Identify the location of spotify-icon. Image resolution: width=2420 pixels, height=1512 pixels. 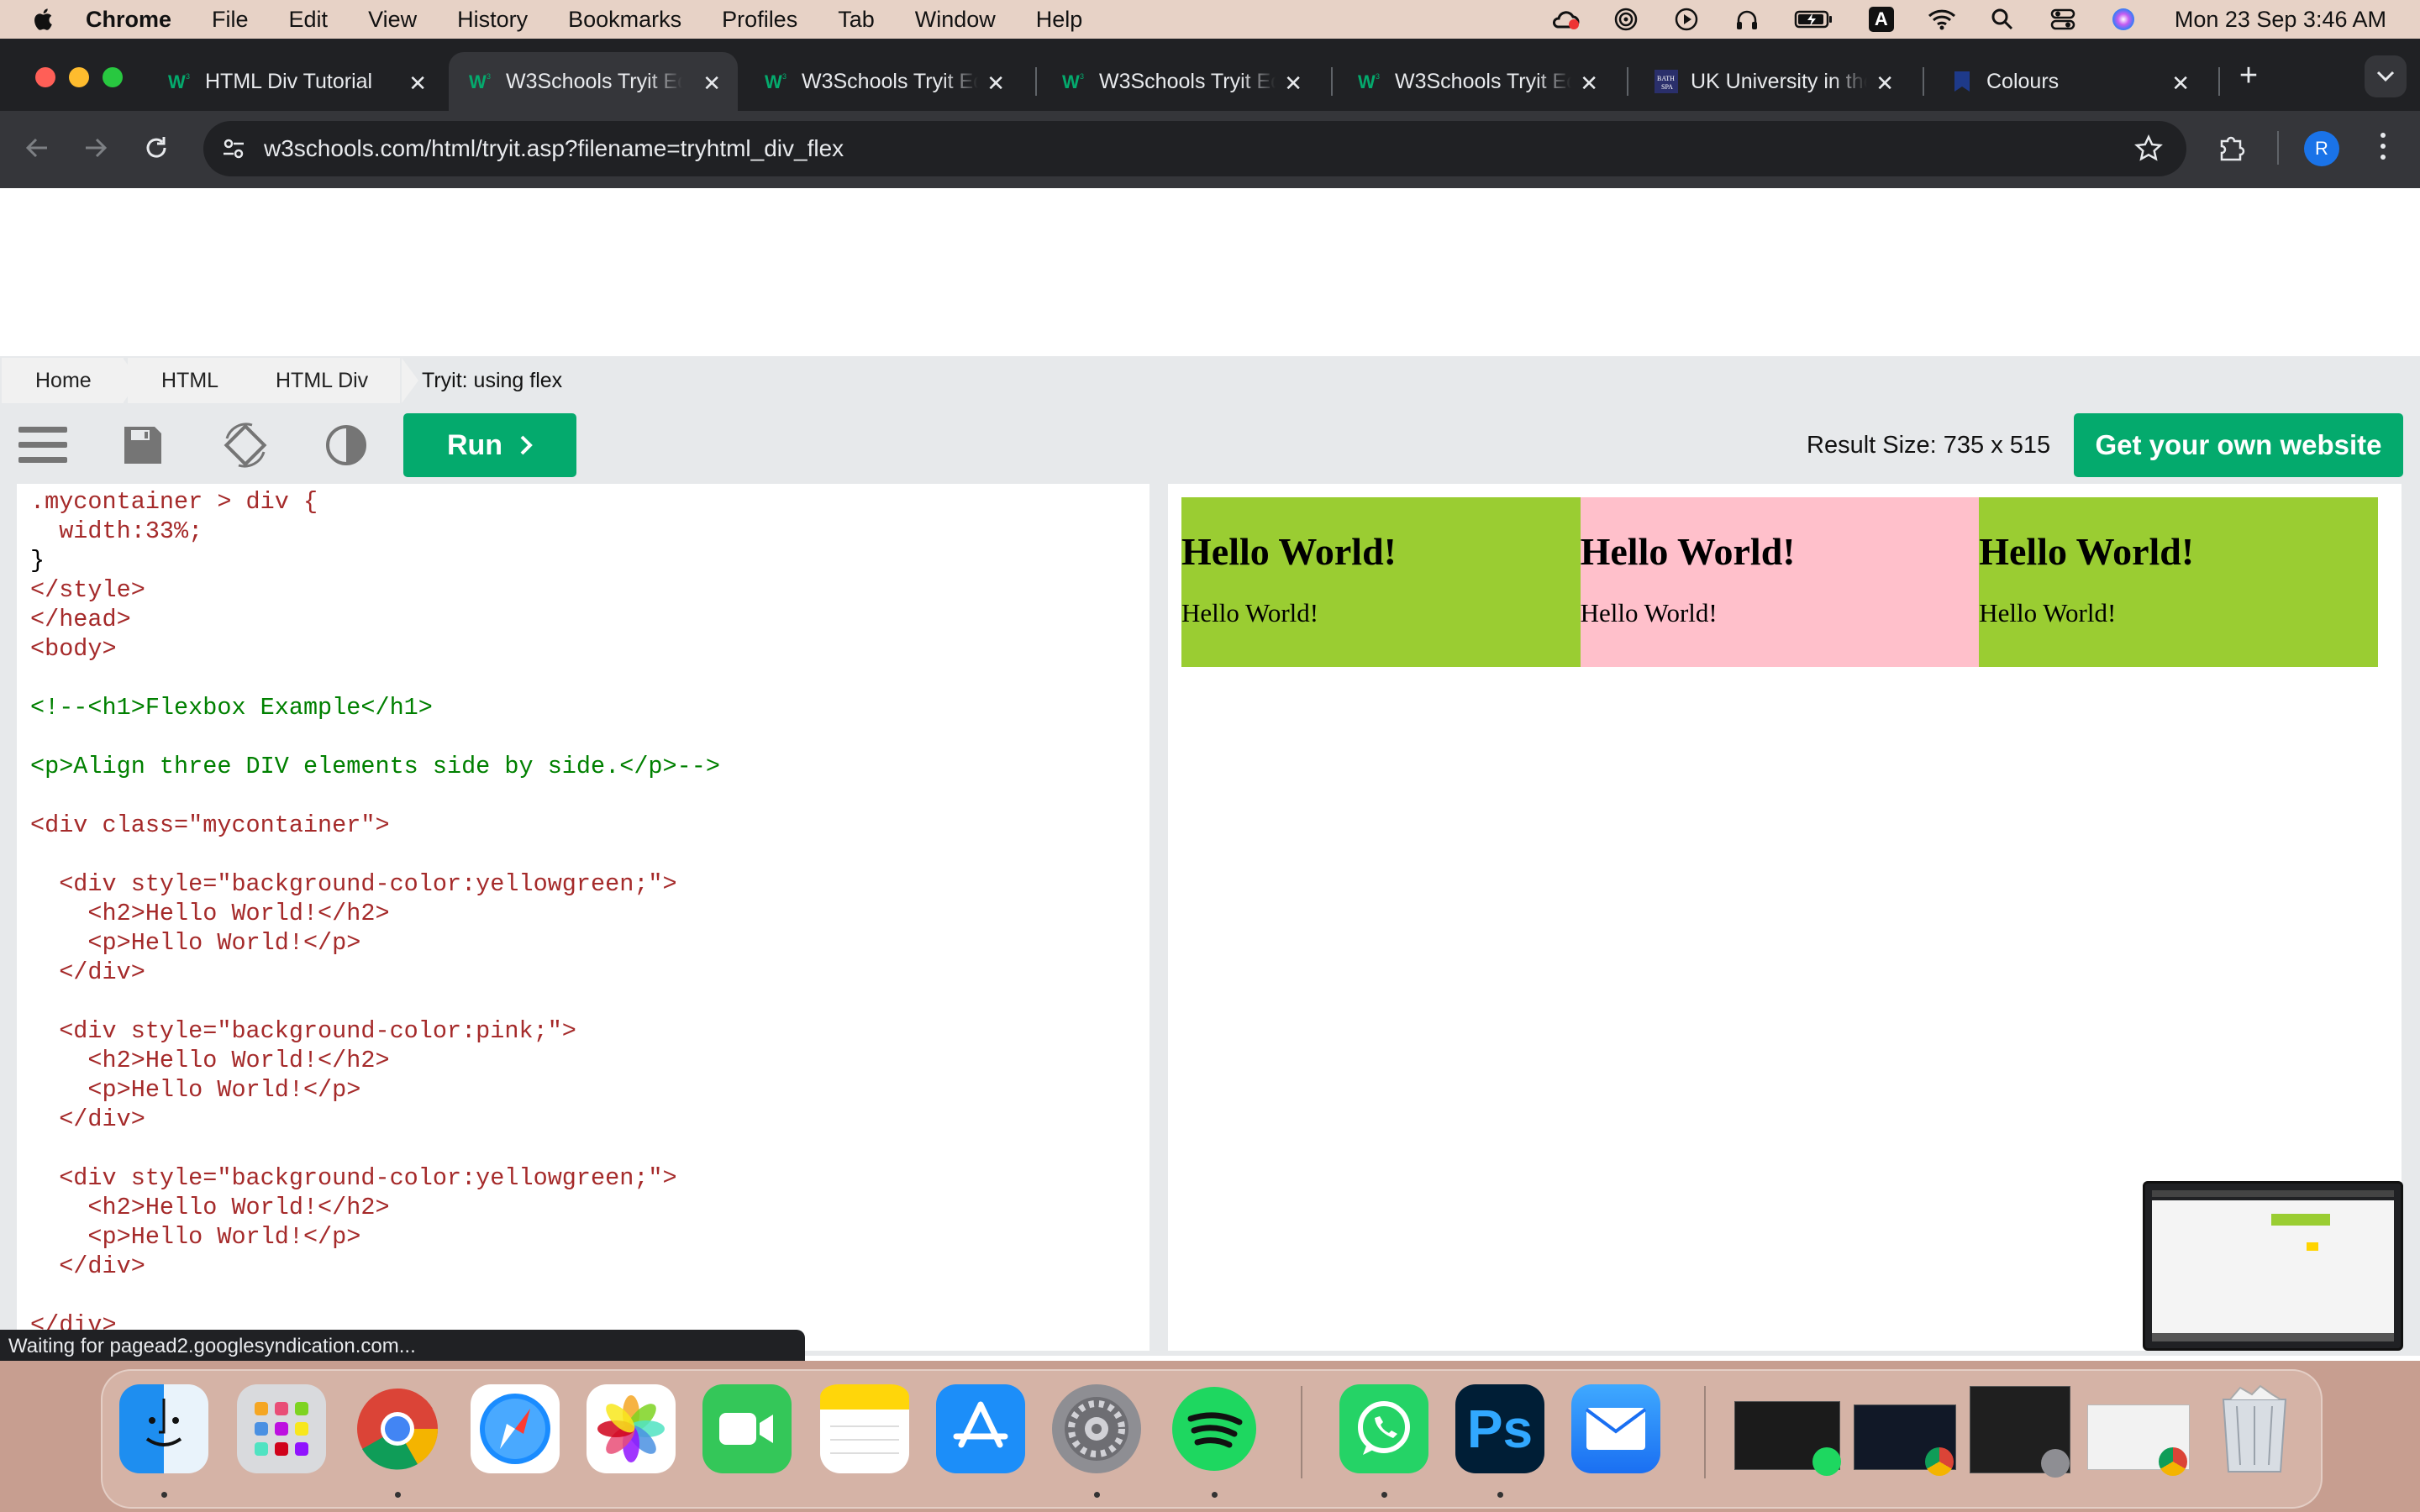
(1214, 1428).